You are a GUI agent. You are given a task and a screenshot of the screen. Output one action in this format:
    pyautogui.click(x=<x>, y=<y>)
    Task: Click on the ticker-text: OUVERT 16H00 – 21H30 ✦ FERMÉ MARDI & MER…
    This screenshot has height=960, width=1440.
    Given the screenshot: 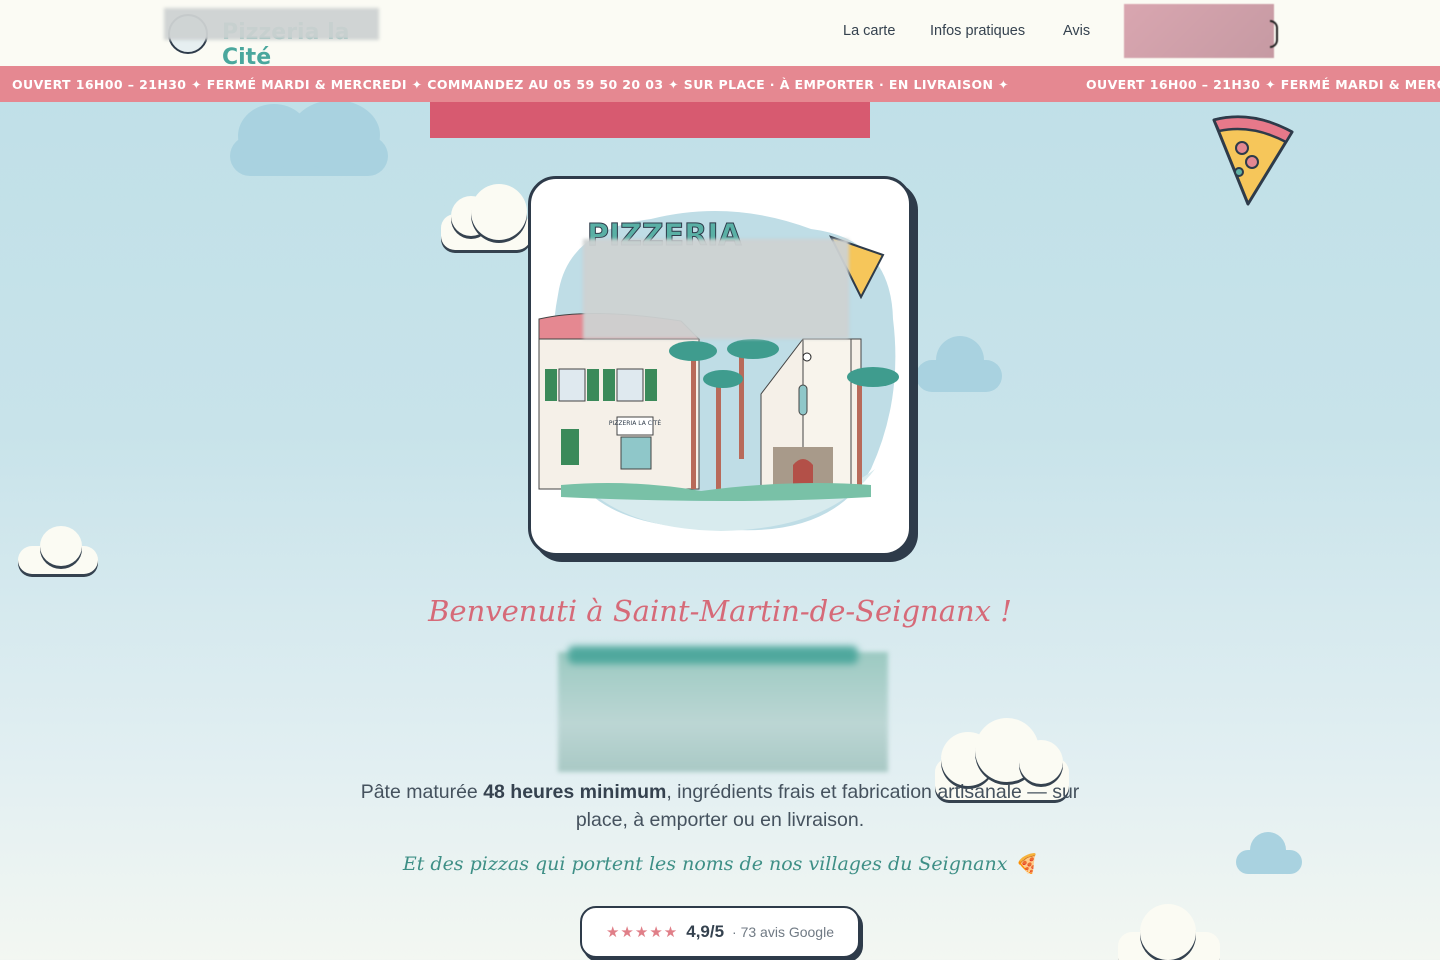 What is the action you would take?
    pyautogui.click(x=511, y=84)
    